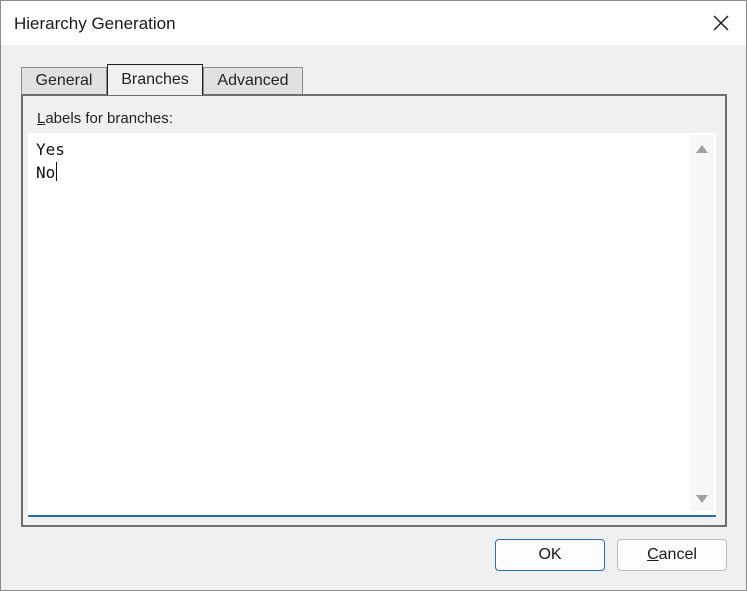  I want to click on branch-label-line-with-caret: No, so click(50, 172).